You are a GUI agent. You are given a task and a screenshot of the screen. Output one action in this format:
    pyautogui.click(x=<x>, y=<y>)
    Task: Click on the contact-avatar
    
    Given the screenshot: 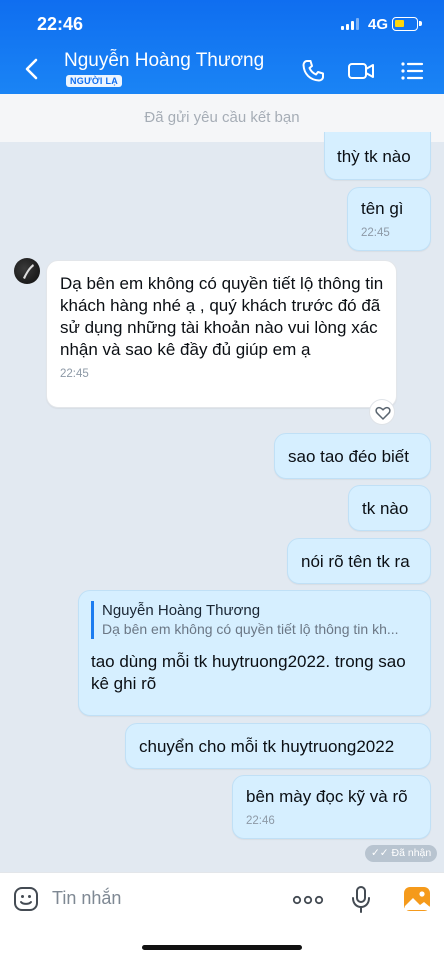 What is the action you would take?
    pyautogui.click(x=27, y=271)
    